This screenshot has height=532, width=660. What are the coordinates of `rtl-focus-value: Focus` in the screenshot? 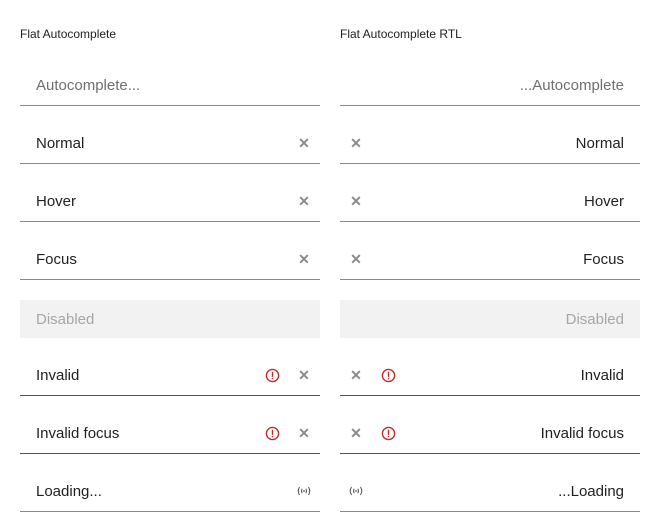 It's located at (603, 259).